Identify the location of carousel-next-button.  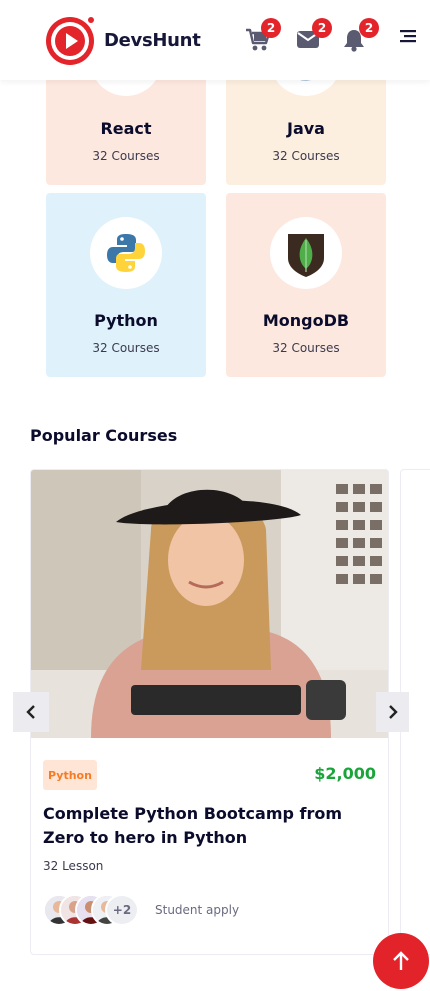
(392, 712).